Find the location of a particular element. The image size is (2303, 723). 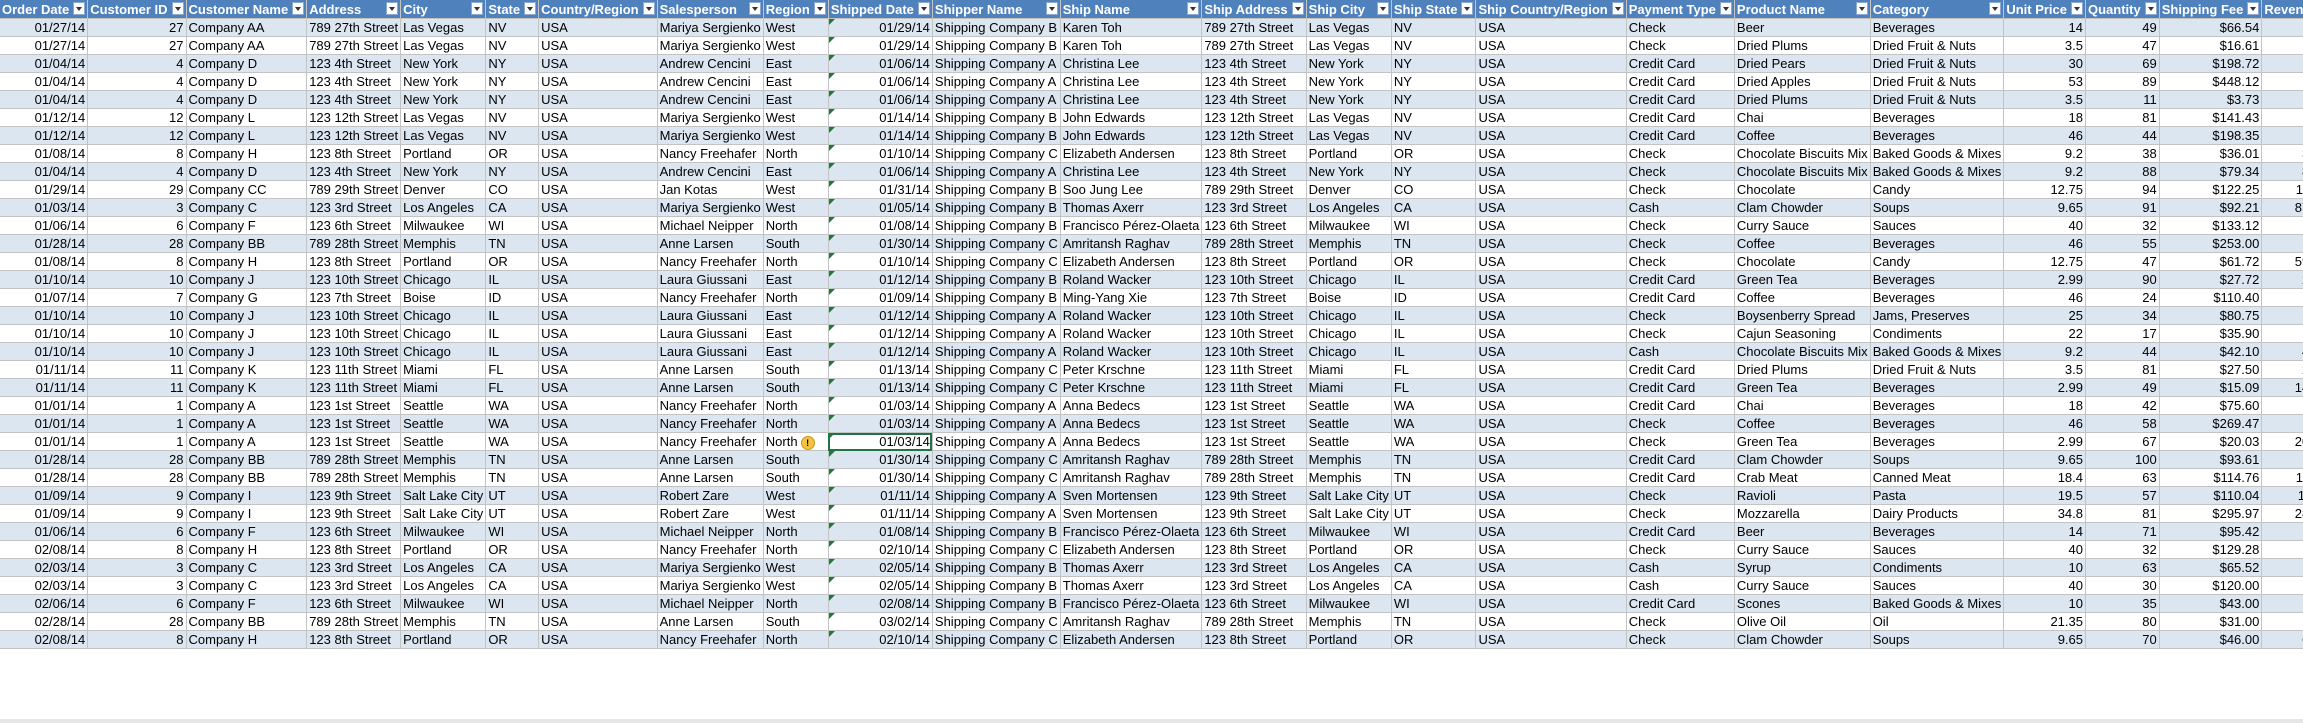

cell: Baked Goods & Mixes is located at coordinates (1937, 171).